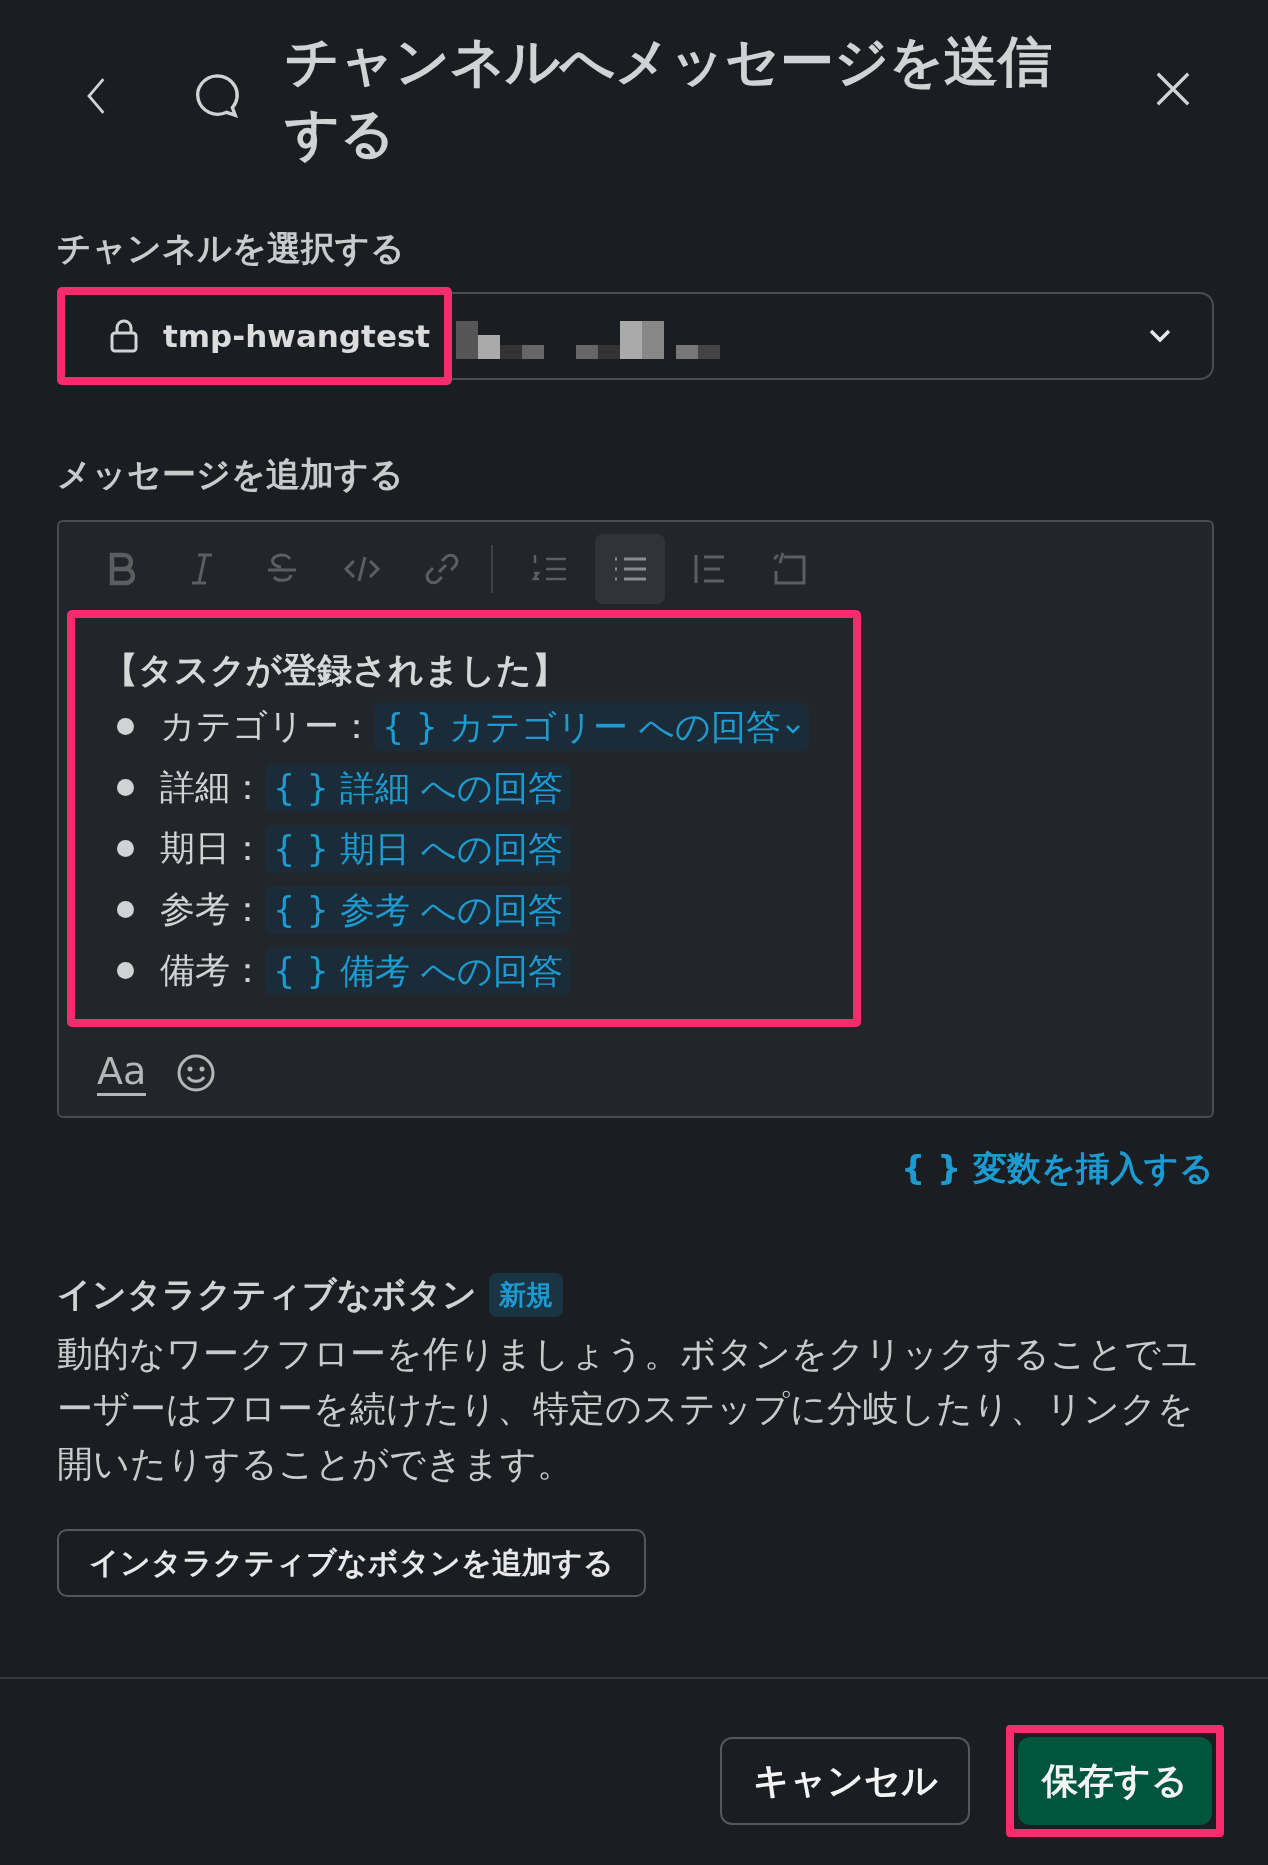 Image resolution: width=1268 pixels, height=1865 pixels. I want to click on lock-icon, so click(124, 336).